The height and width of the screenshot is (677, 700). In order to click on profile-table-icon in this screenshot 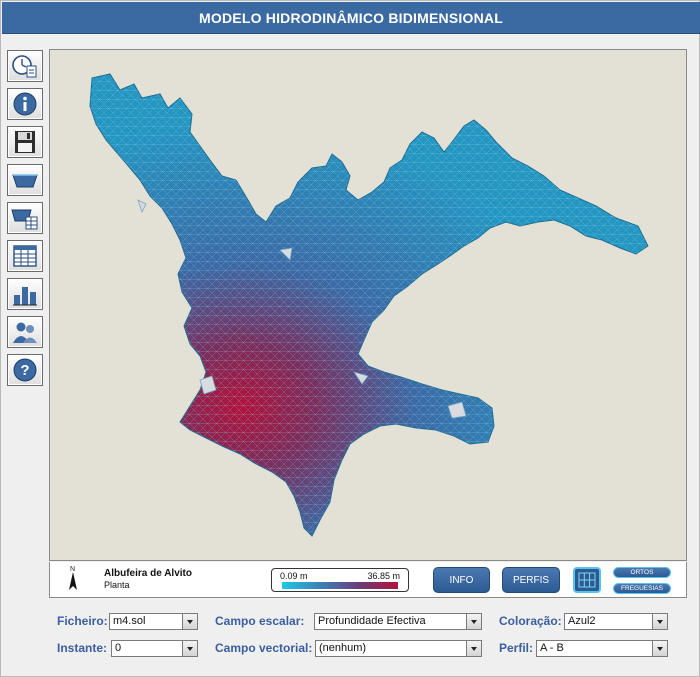, I will do `click(24, 219)`.